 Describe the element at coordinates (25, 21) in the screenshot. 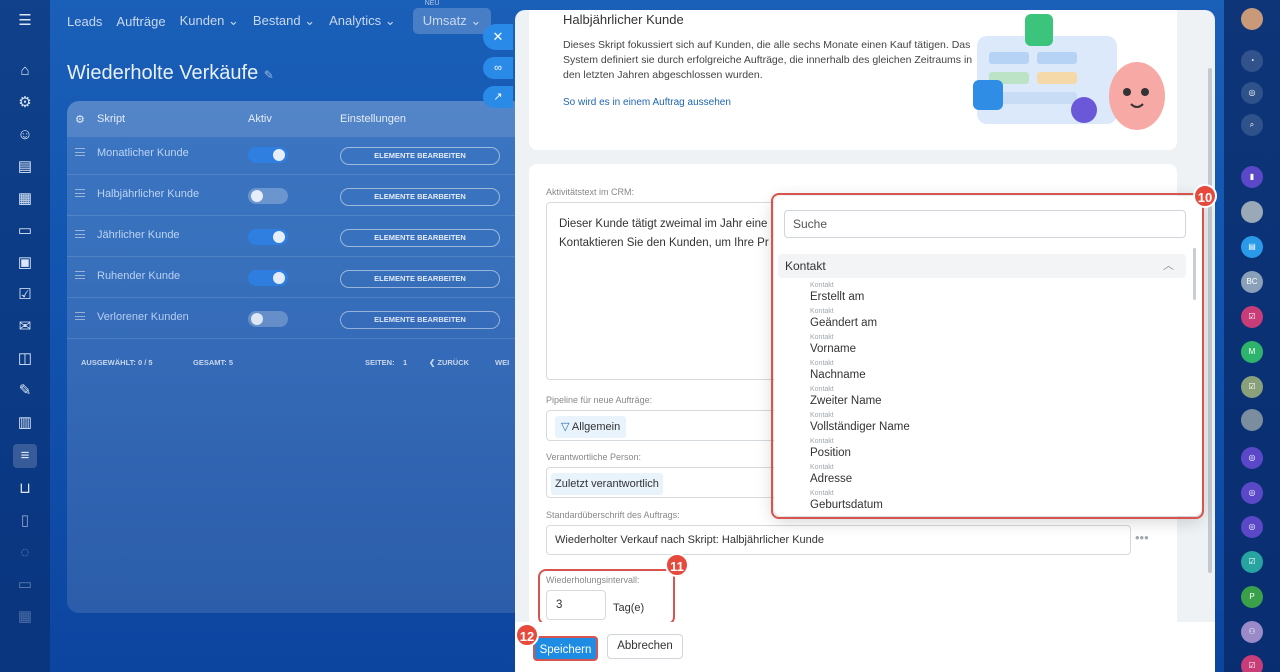

I see `menu-icon: ☰` at that location.